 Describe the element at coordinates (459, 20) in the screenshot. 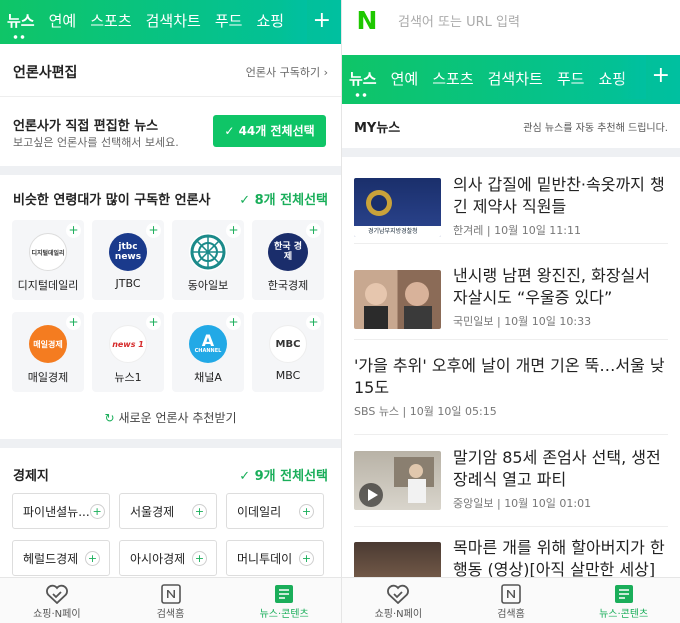

I see `search-input: 검색어 또는 URL 입력` at that location.